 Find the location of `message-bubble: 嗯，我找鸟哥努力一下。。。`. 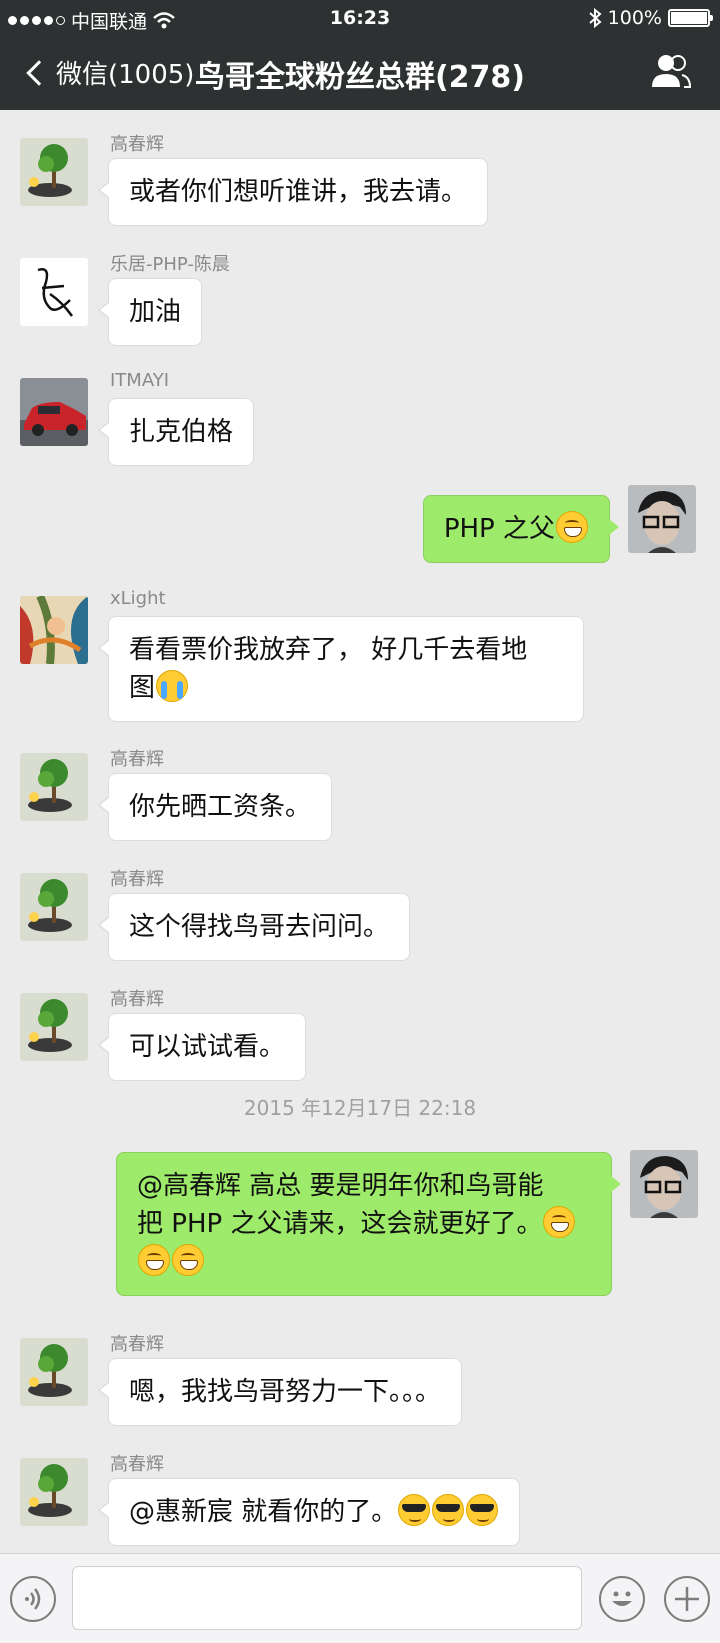

message-bubble: 嗯，我找鸟哥努力一下。。。 is located at coordinates (280, 1392).